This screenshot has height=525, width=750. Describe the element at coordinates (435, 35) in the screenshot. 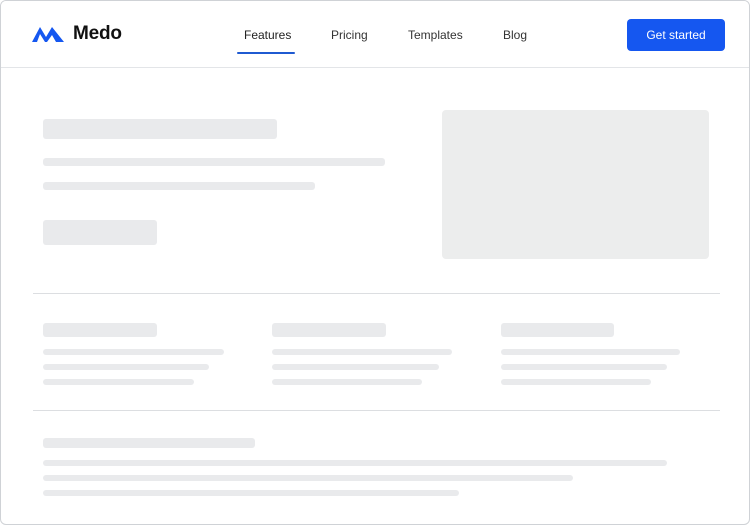

I see `nav-item-templates: Templates` at that location.